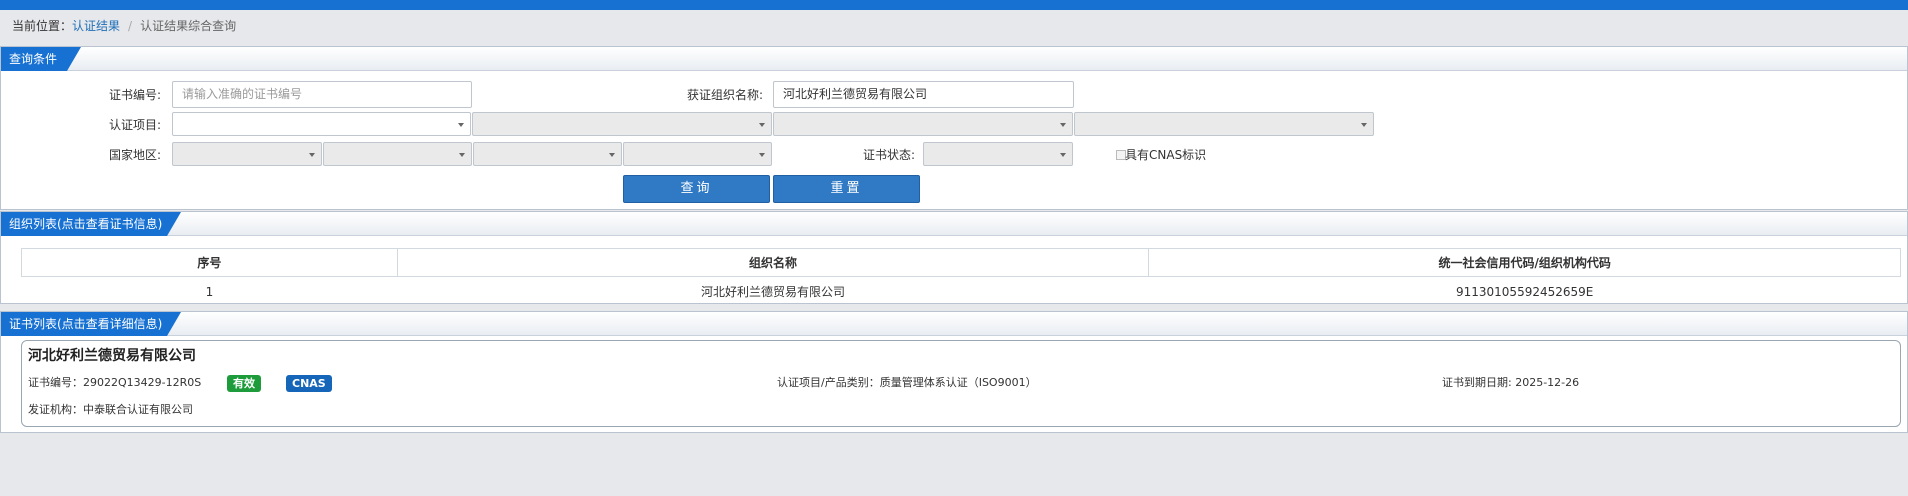 The height and width of the screenshot is (496, 1908). I want to click on column-header-credit-code: 统一社会信用代码/组织机构代码, so click(1524, 262).